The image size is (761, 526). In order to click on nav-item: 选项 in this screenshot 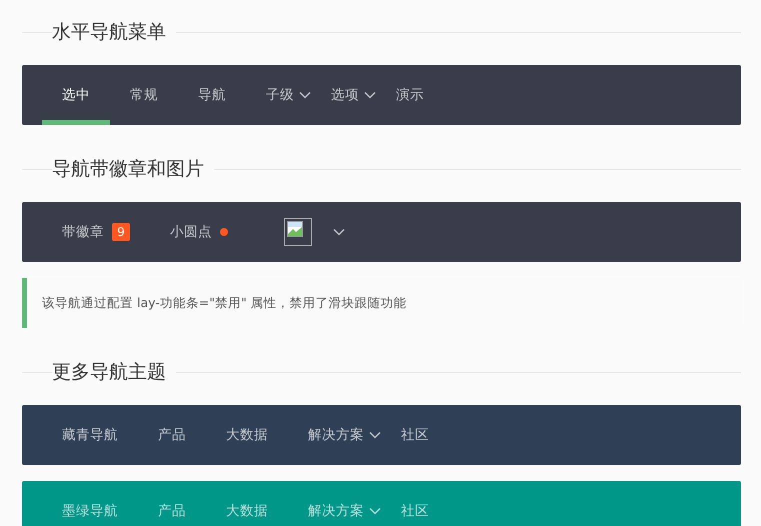, I will do `click(343, 95)`.